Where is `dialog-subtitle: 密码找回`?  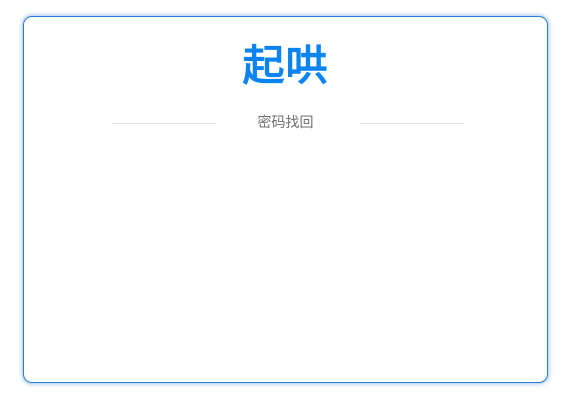 dialog-subtitle: 密码找回 is located at coordinates (285, 123).